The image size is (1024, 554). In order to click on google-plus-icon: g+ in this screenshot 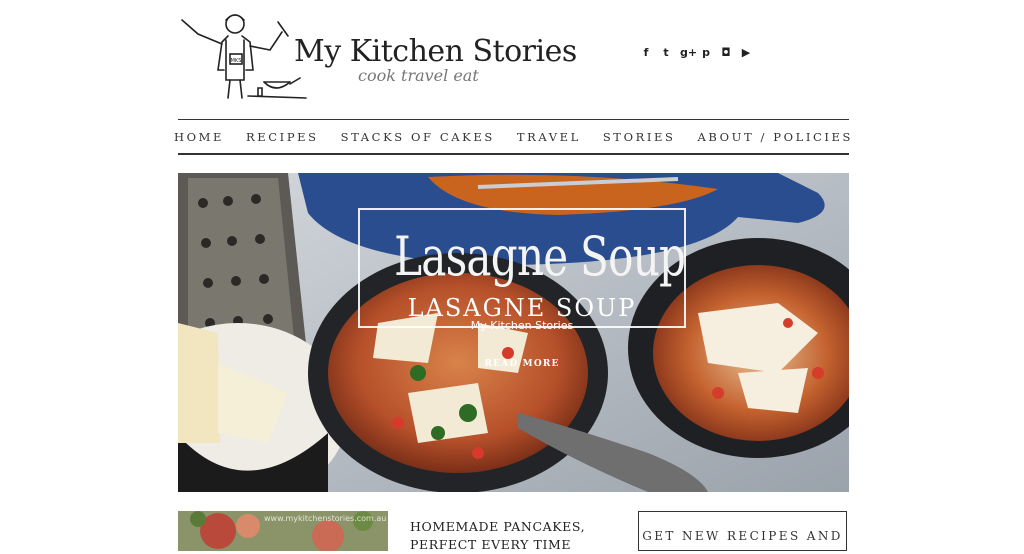, I will do `click(688, 53)`.